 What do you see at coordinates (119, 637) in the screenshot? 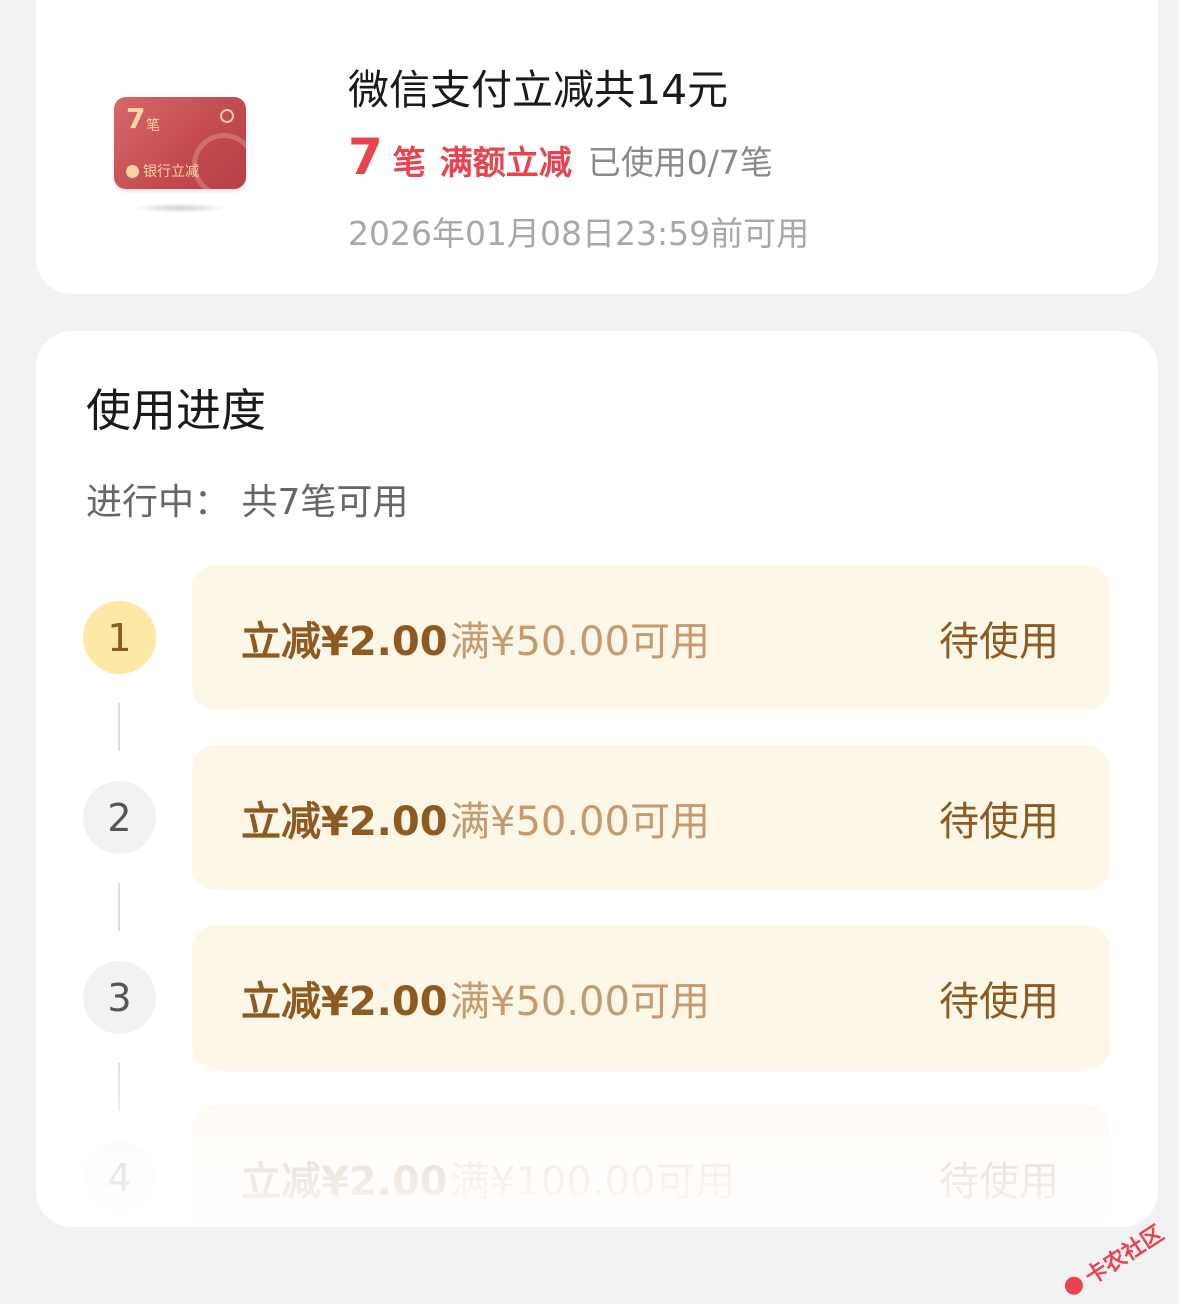
I see `step-indicator-1: 1` at bounding box center [119, 637].